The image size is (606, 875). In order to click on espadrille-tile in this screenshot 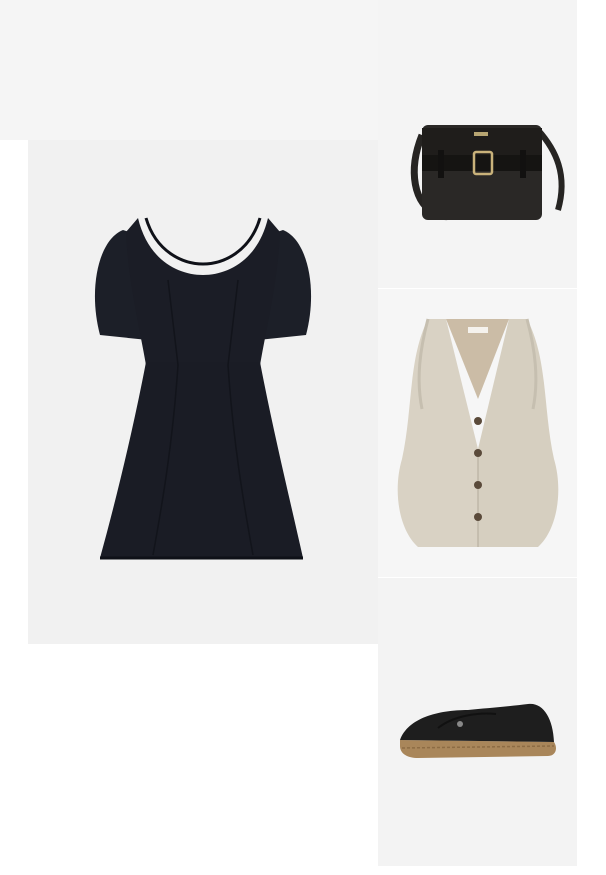, I will do `click(477, 722)`.